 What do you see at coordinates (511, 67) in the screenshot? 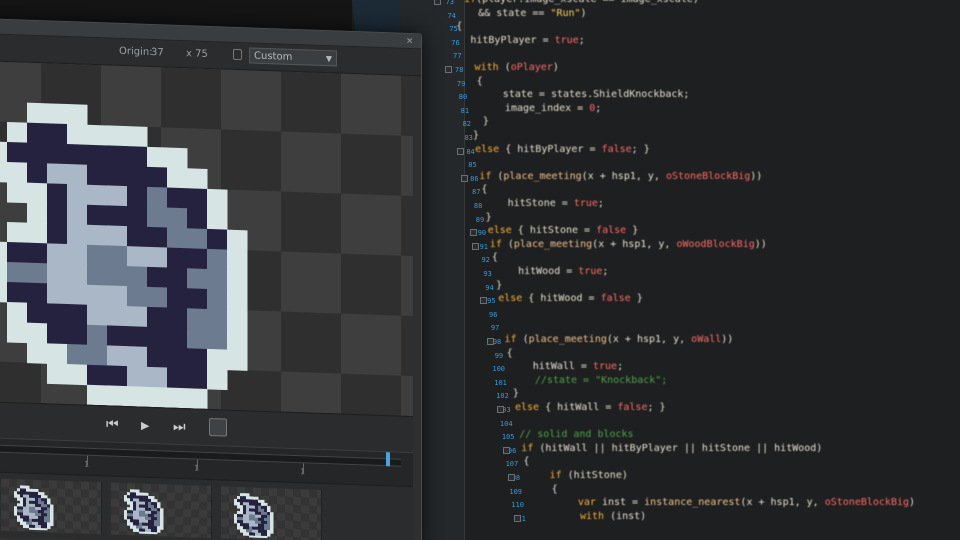
I see `code-line: with (oPlayer)` at bounding box center [511, 67].